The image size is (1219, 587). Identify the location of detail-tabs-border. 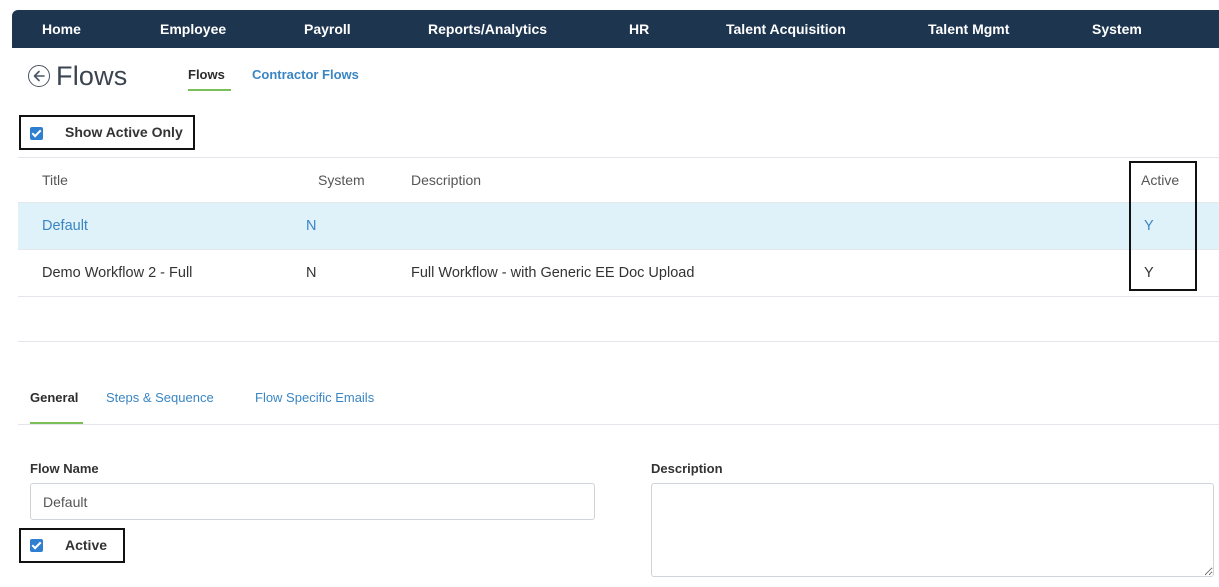
(618, 424).